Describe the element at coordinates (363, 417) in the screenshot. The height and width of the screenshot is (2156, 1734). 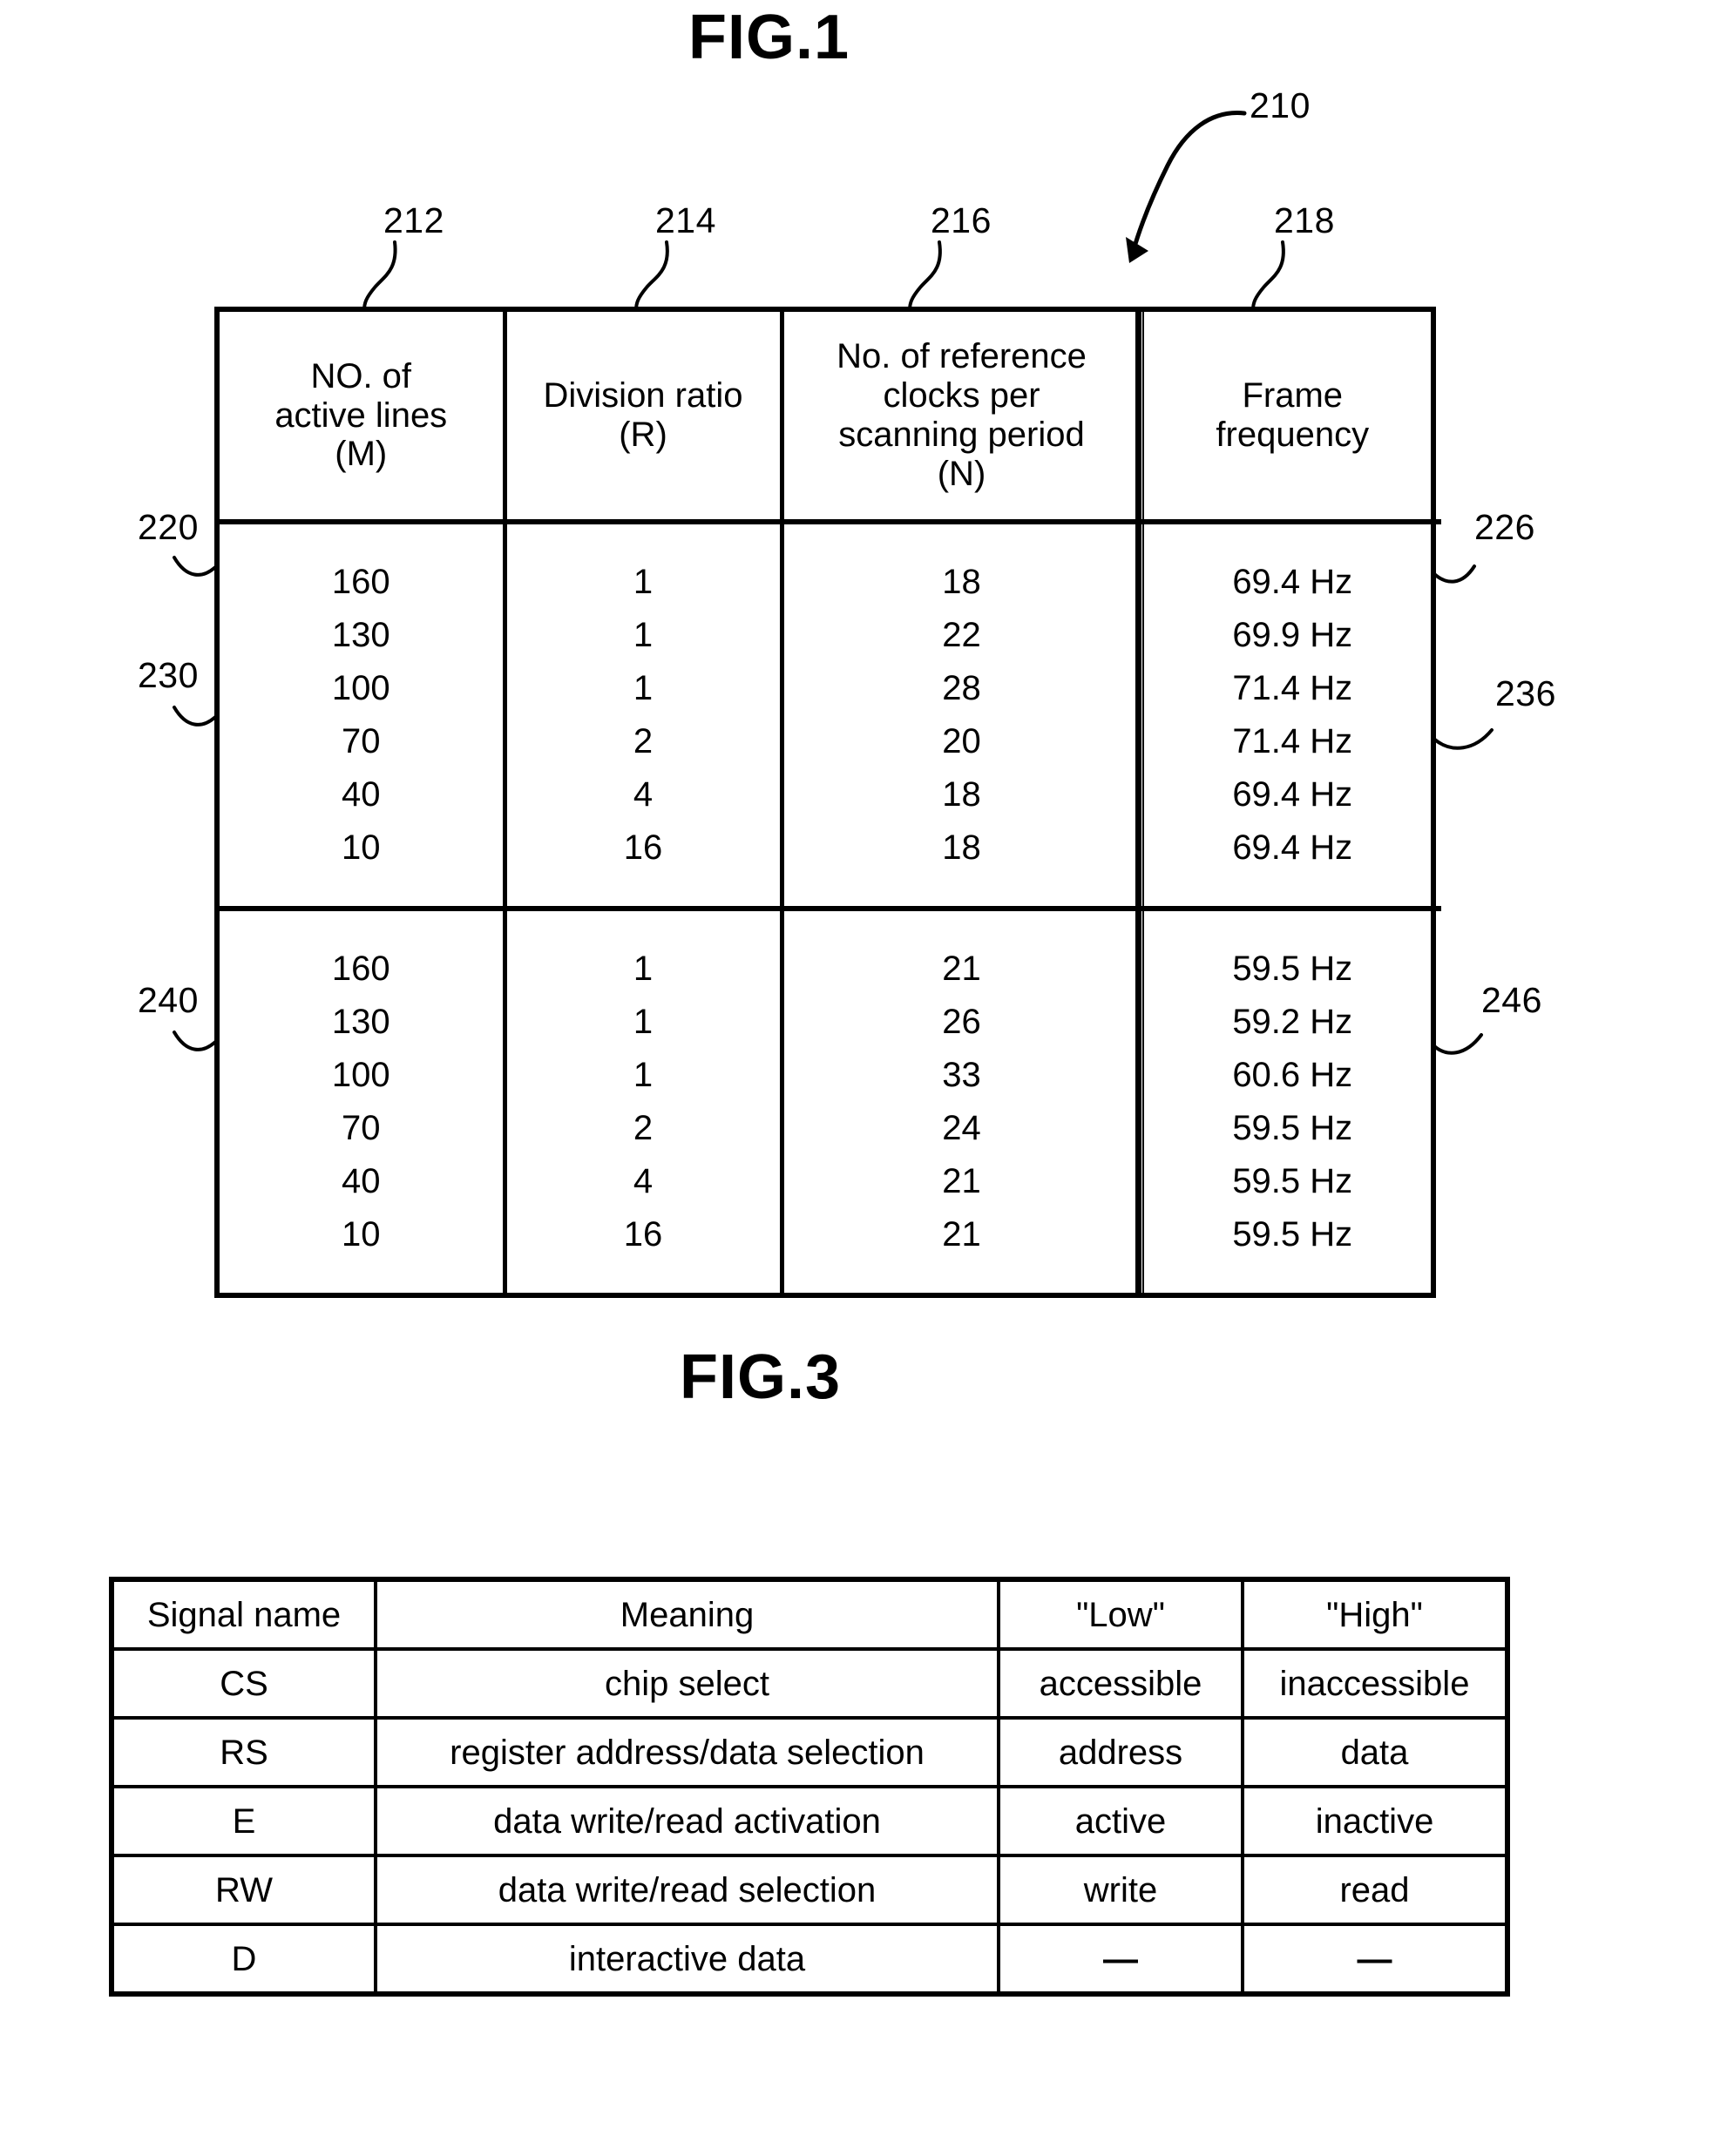
I see `header-cell-active-lines: NO. of active lines (M)` at that location.